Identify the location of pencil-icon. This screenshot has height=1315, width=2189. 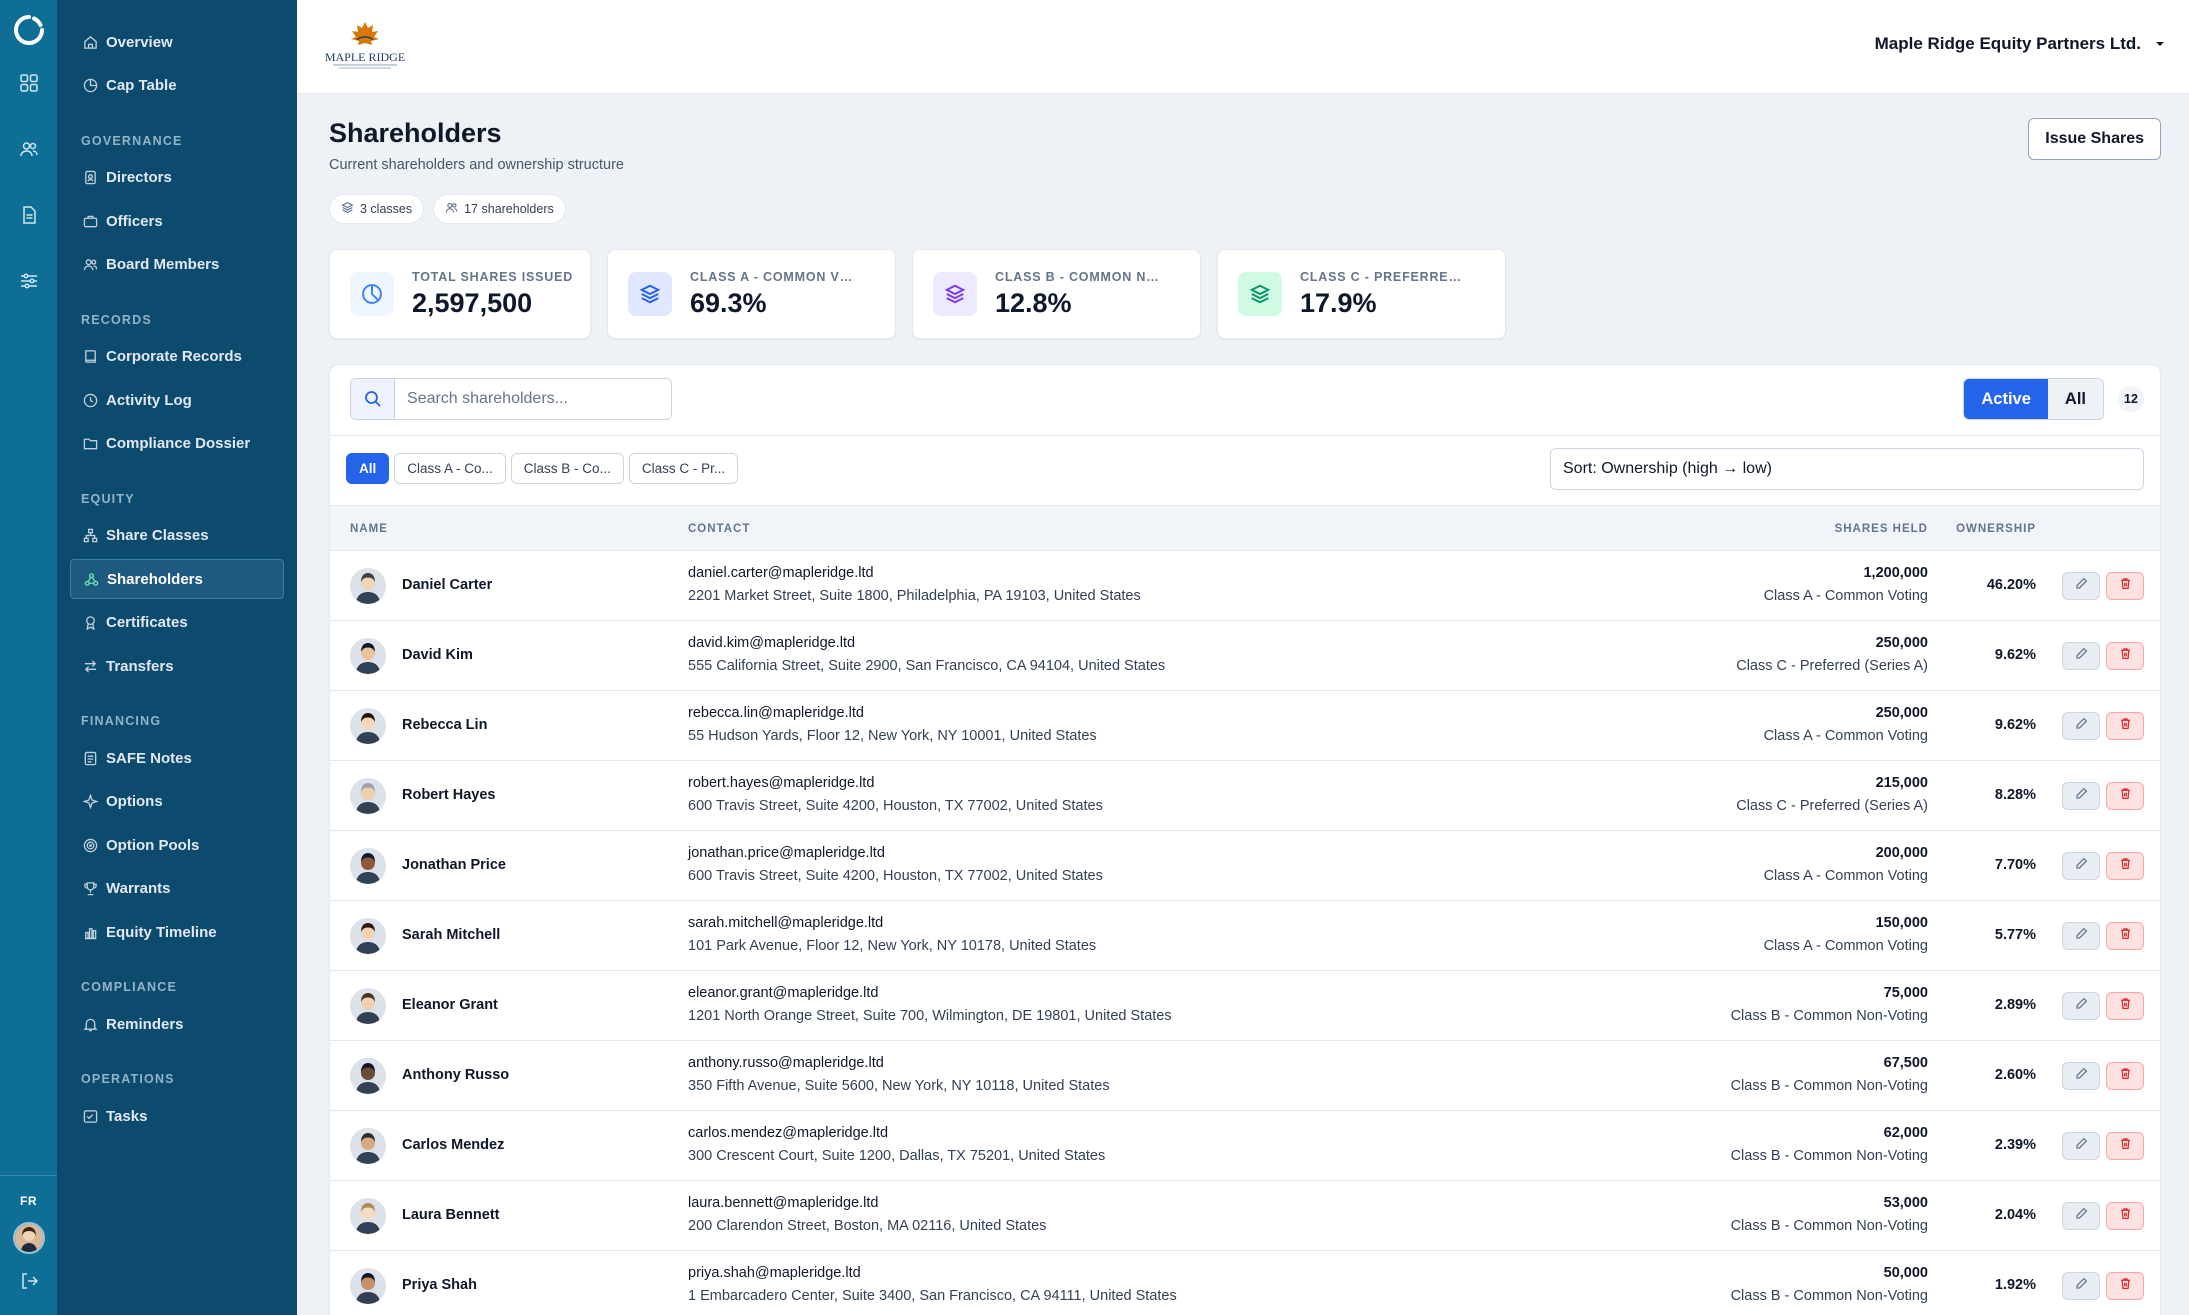
(2081, 796).